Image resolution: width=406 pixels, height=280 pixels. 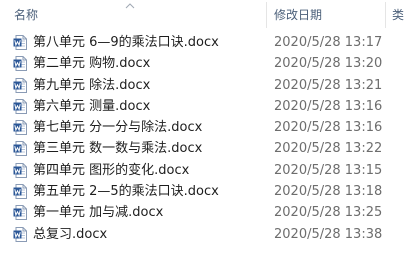 What do you see at coordinates (92, 85) in the screenshot?
I see `file-name: 第九单元 除法.docx` at bounding box center [92, 85].